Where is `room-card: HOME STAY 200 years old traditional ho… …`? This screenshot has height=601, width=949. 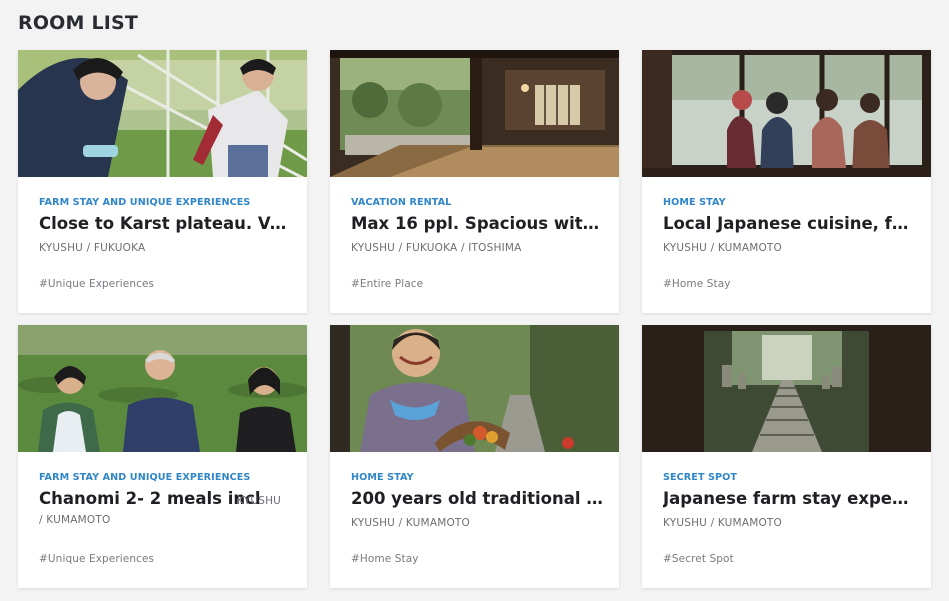
room-card: HOME STAY 200 years old traditional ho… … is located at coordinates (474, 456).